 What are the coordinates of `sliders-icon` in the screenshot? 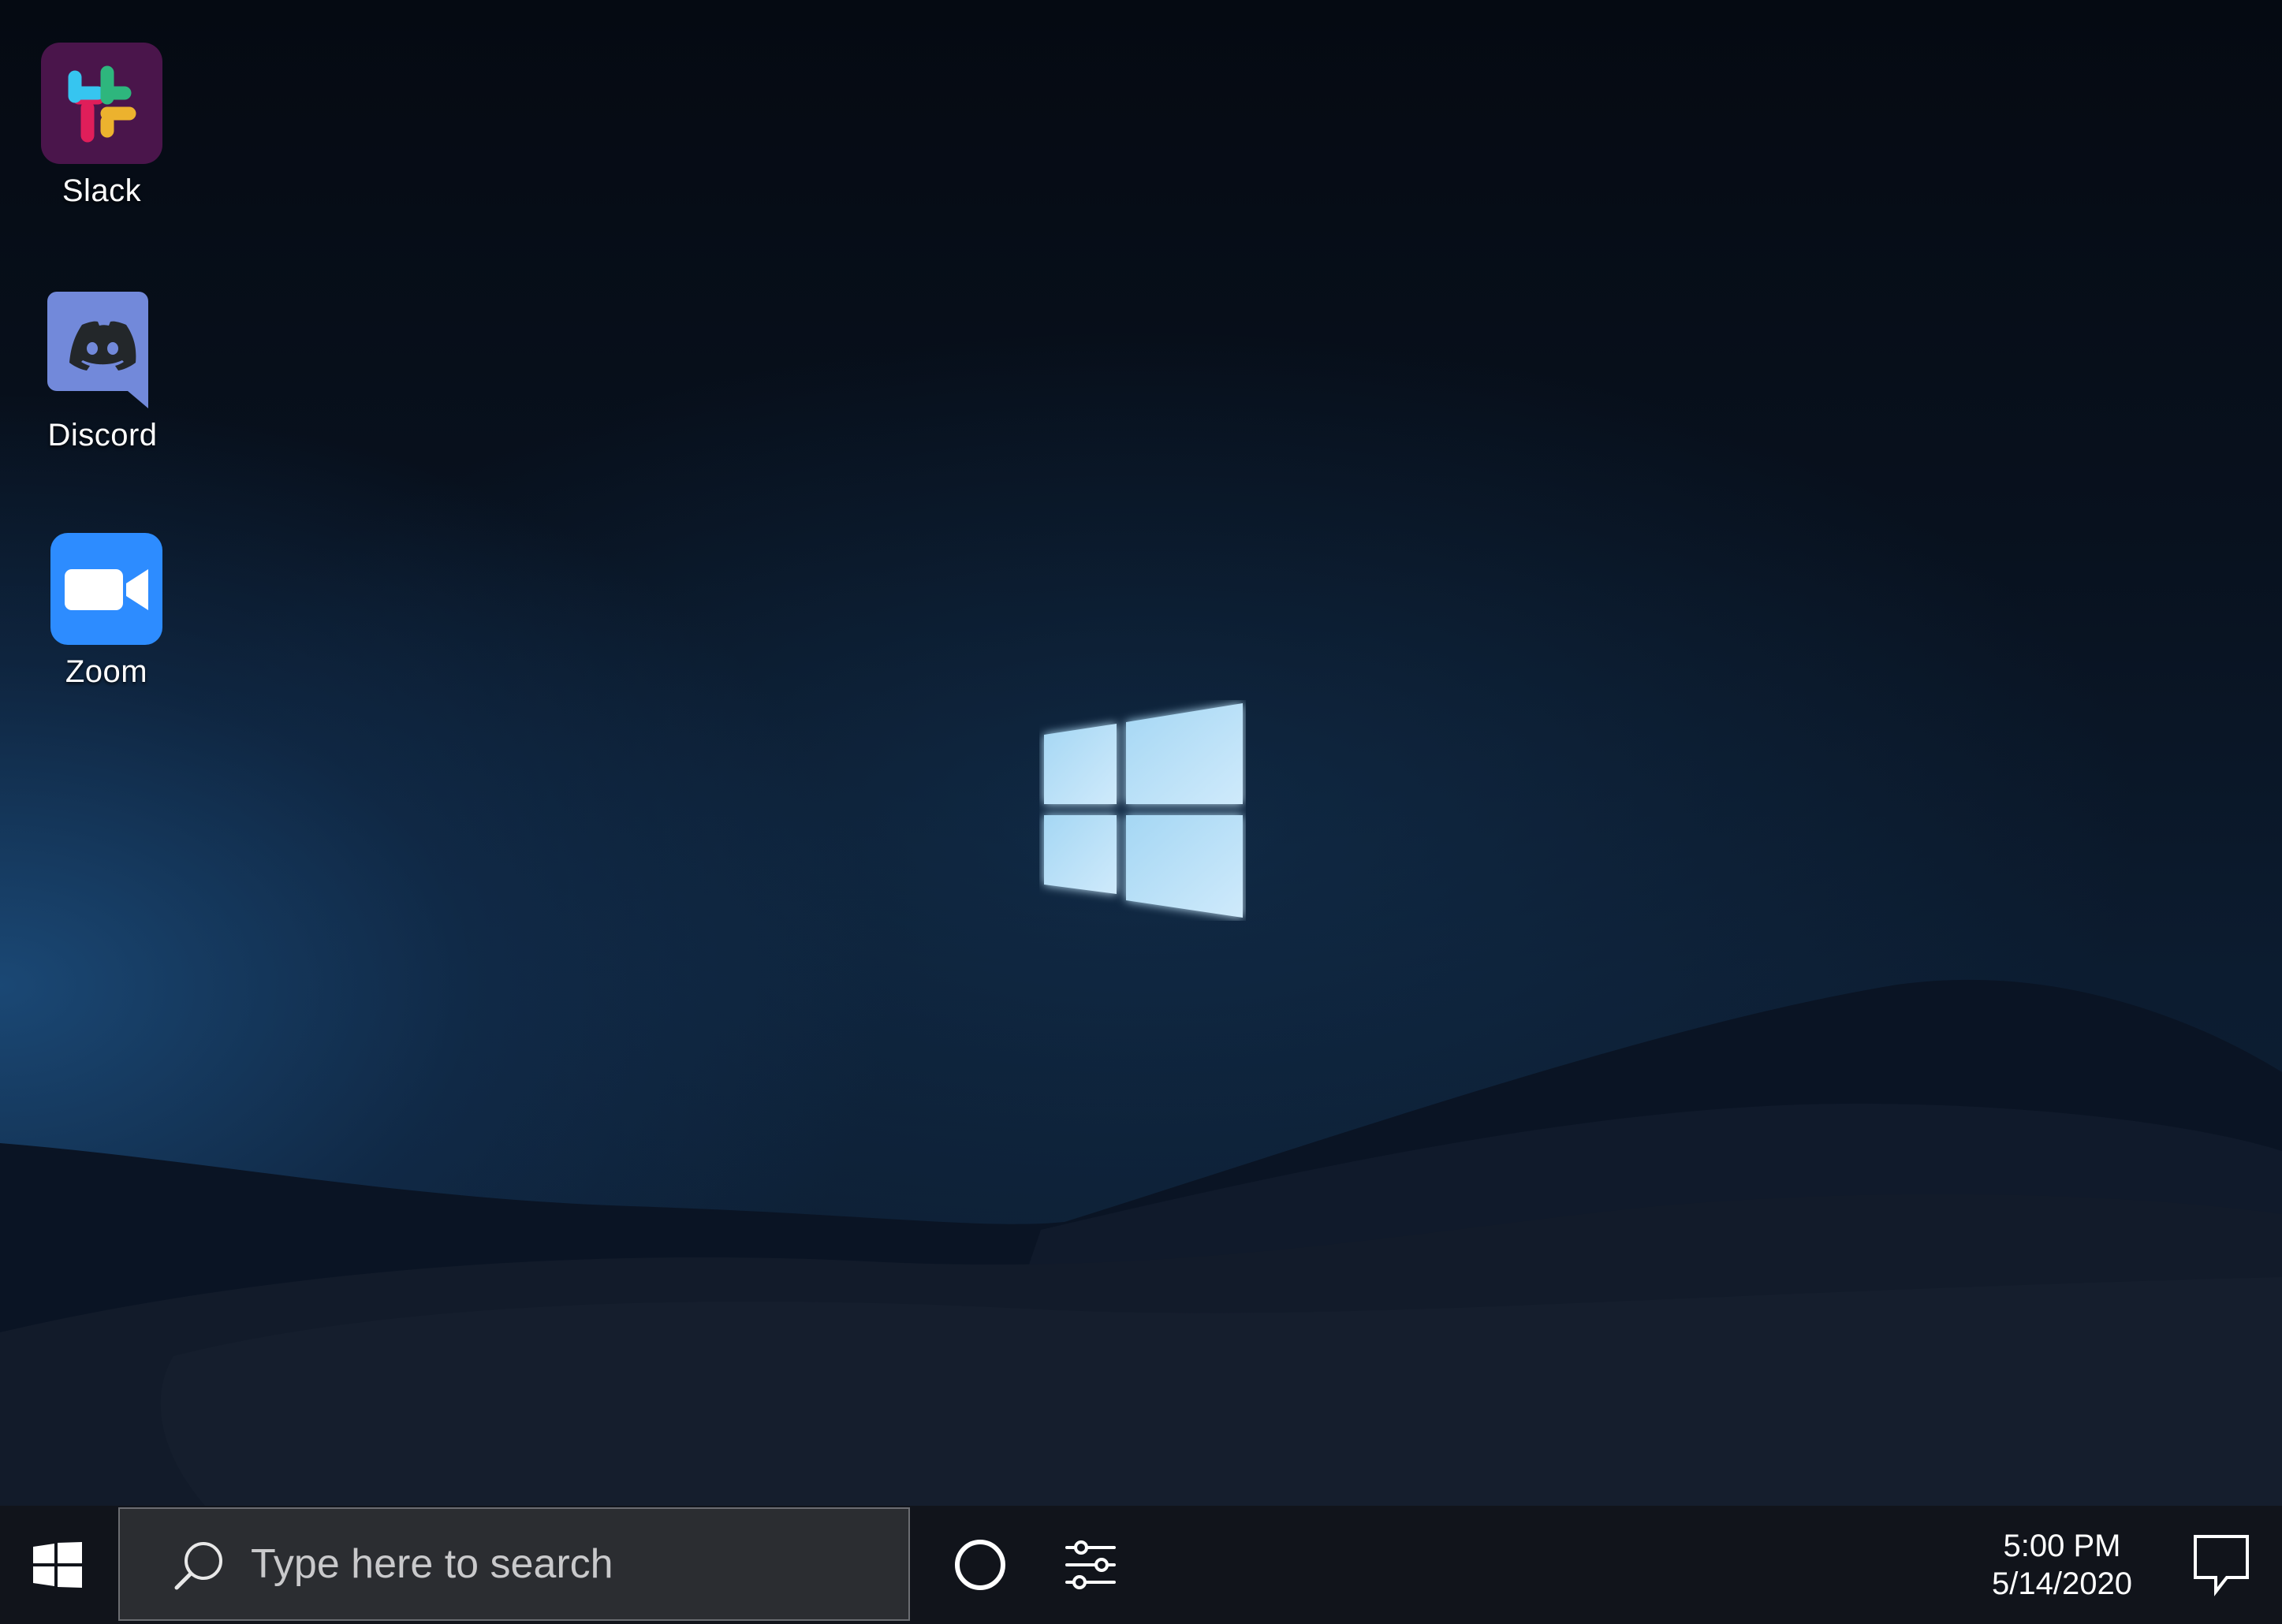 It's located at (1090, 1564).